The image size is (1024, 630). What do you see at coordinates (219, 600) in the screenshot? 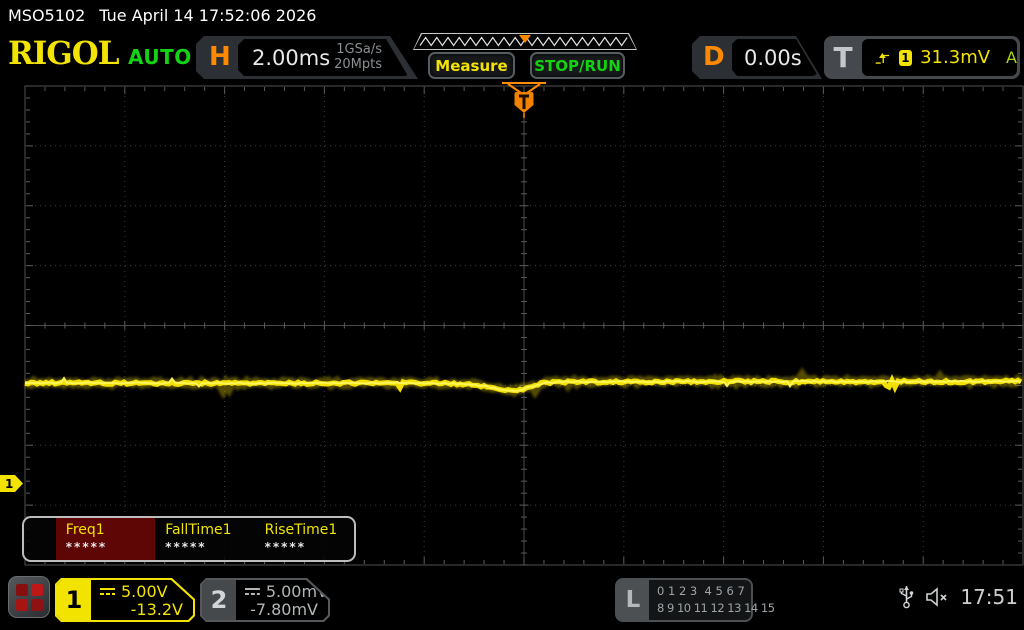
I see `channel2-number-tab: 2` at bounding box center [219, 600].